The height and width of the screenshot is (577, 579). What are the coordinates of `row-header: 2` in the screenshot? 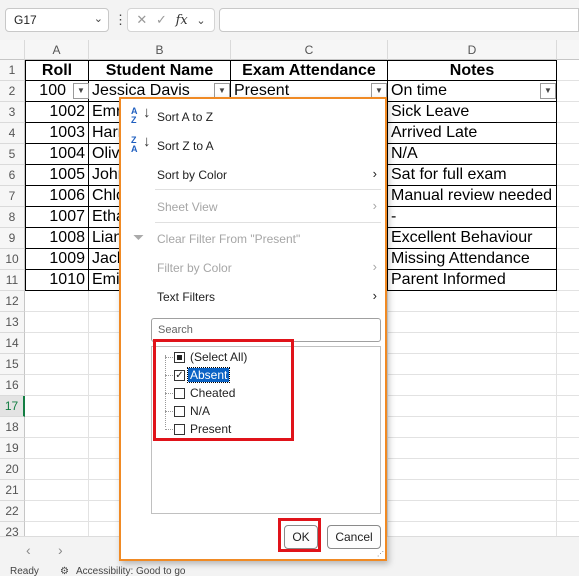 It's located at (12, 91).